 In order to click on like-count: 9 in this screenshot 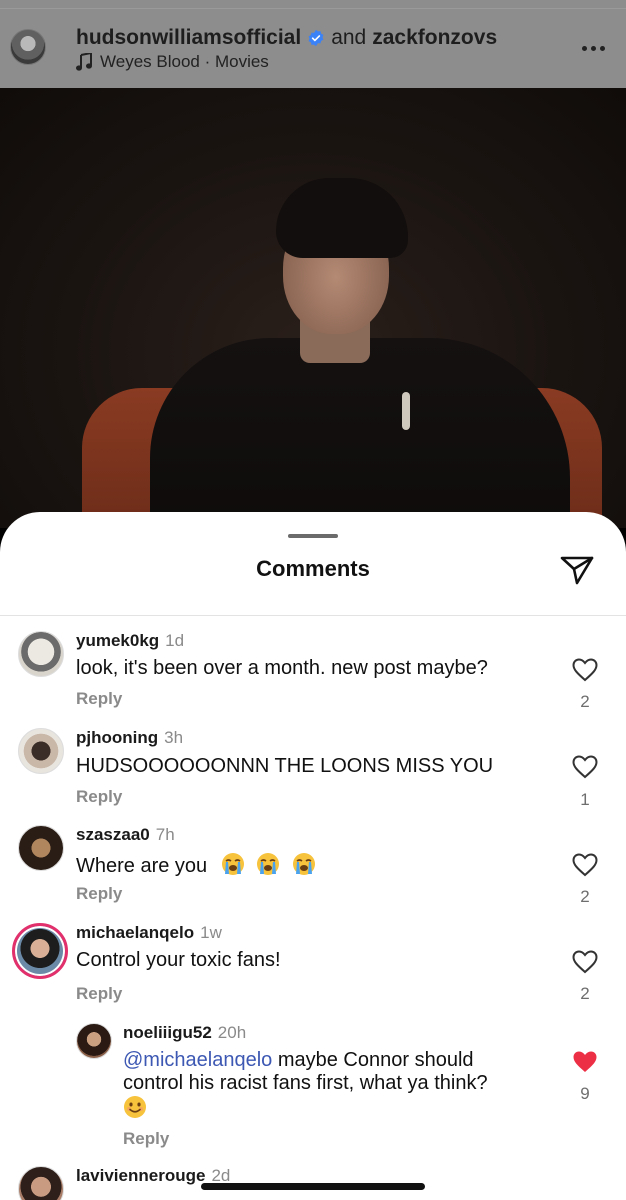, I will do `click(585, 1093)`.